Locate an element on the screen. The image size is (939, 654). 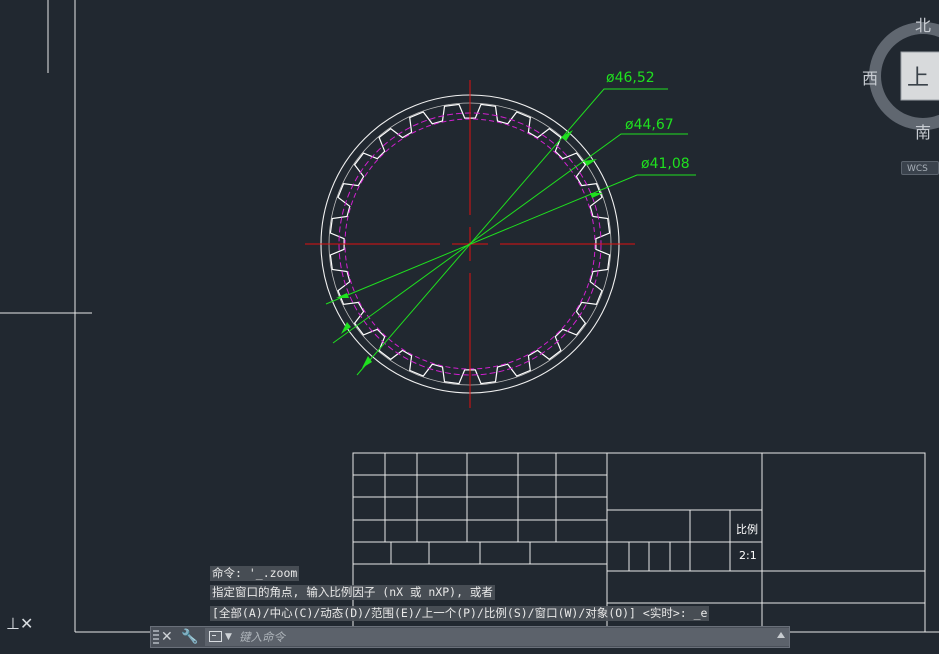
compass-west: 西 is located at coordinates (870, 78).